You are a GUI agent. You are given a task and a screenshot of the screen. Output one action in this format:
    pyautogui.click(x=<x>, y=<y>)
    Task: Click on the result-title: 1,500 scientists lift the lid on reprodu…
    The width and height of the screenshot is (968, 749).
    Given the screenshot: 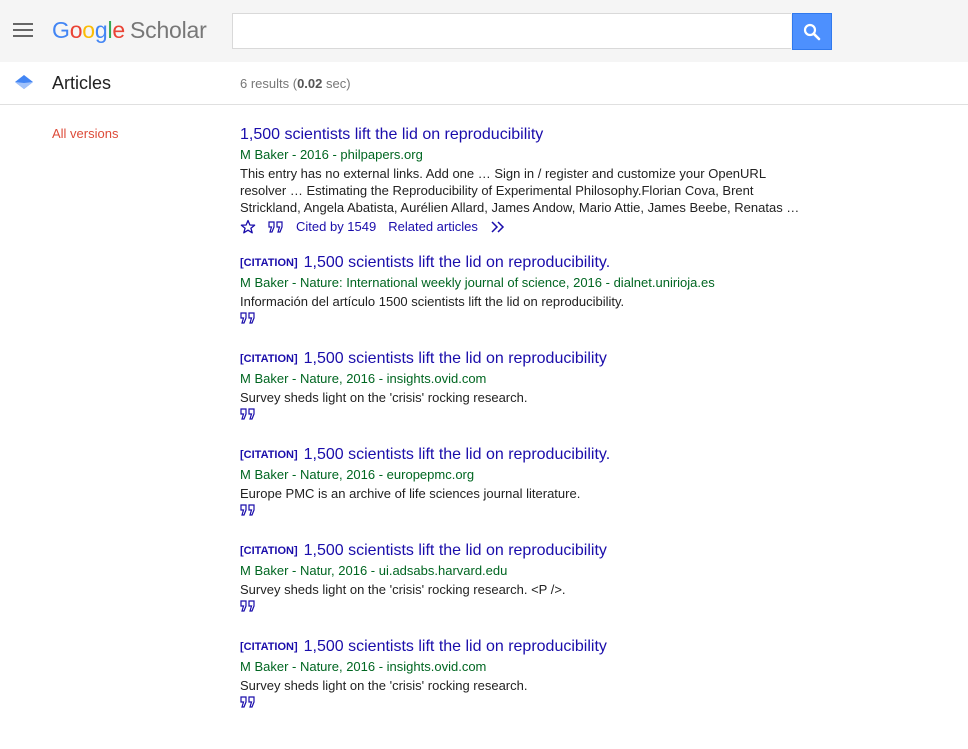 What is the action you would take?
    pyautogui.click(x=525, y=135)
    